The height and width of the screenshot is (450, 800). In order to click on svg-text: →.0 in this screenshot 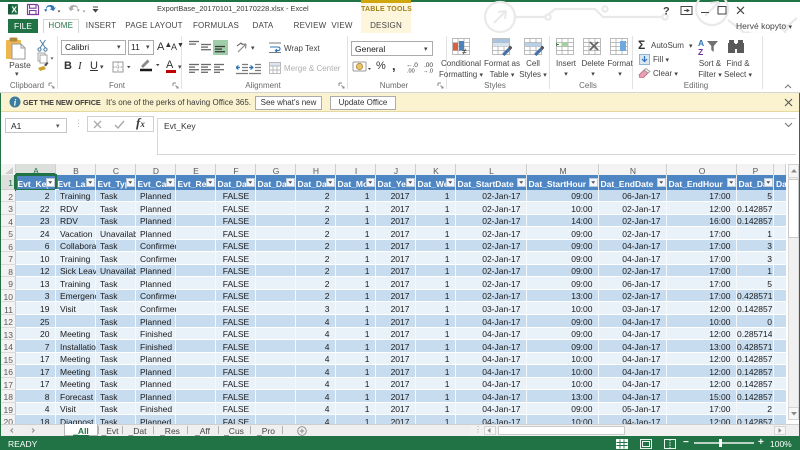, I will do `click(428, 71)`.